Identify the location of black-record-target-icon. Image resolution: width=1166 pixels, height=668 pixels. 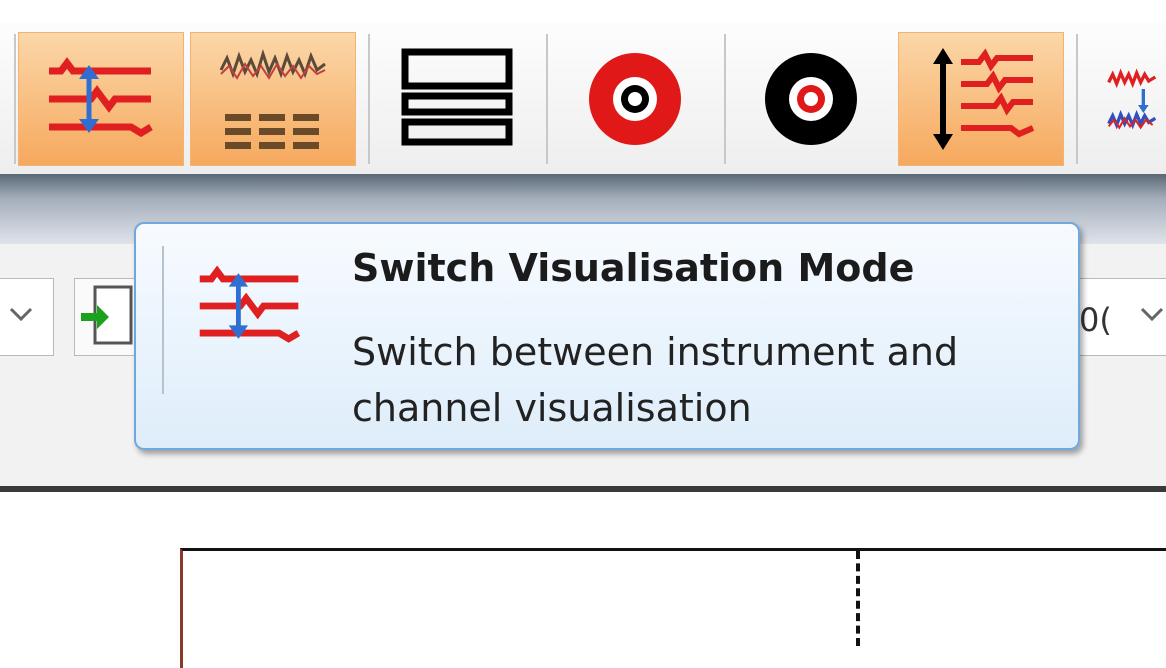
(811, 99).